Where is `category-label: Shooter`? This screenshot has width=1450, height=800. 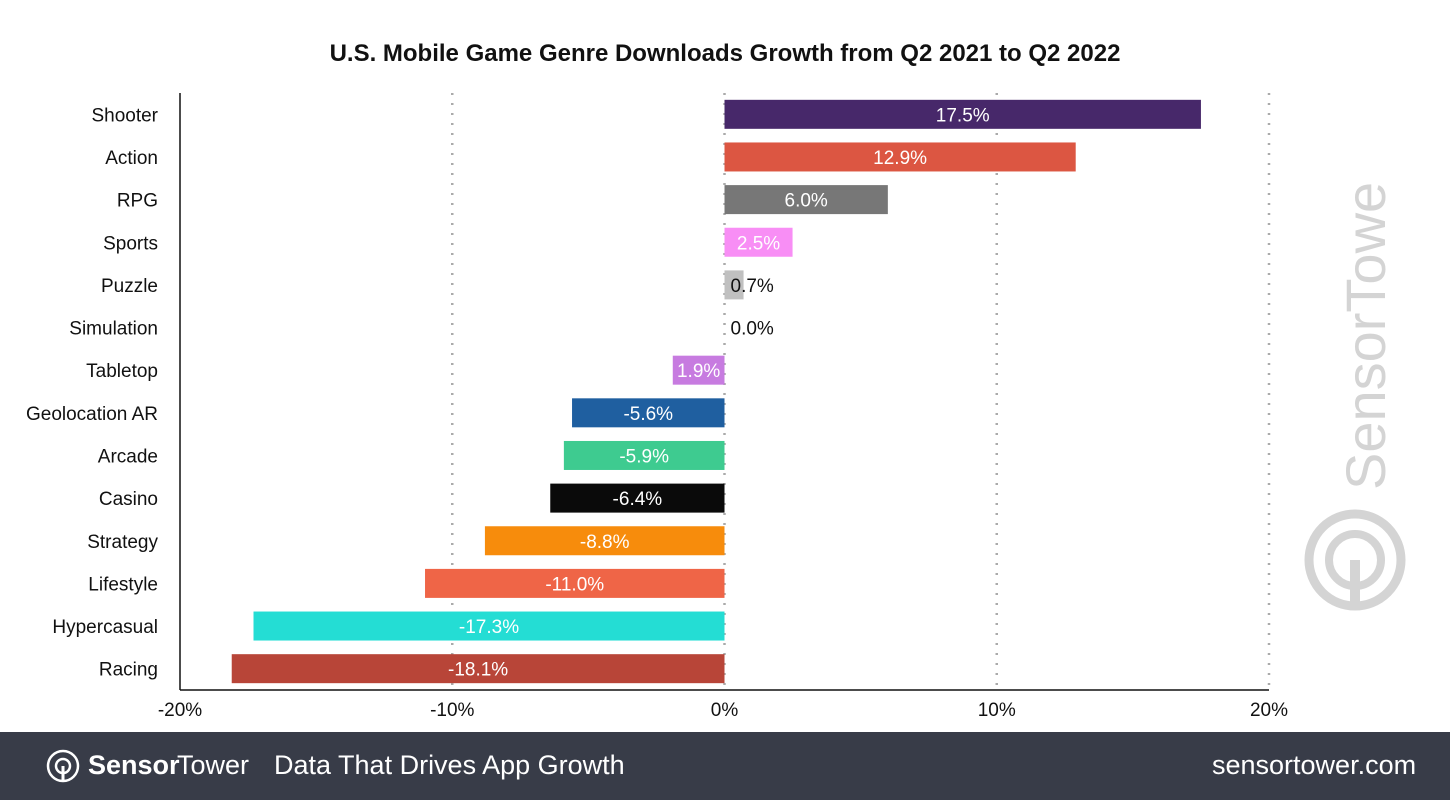
category-label: Shooter is located at coordinates (124, 115).